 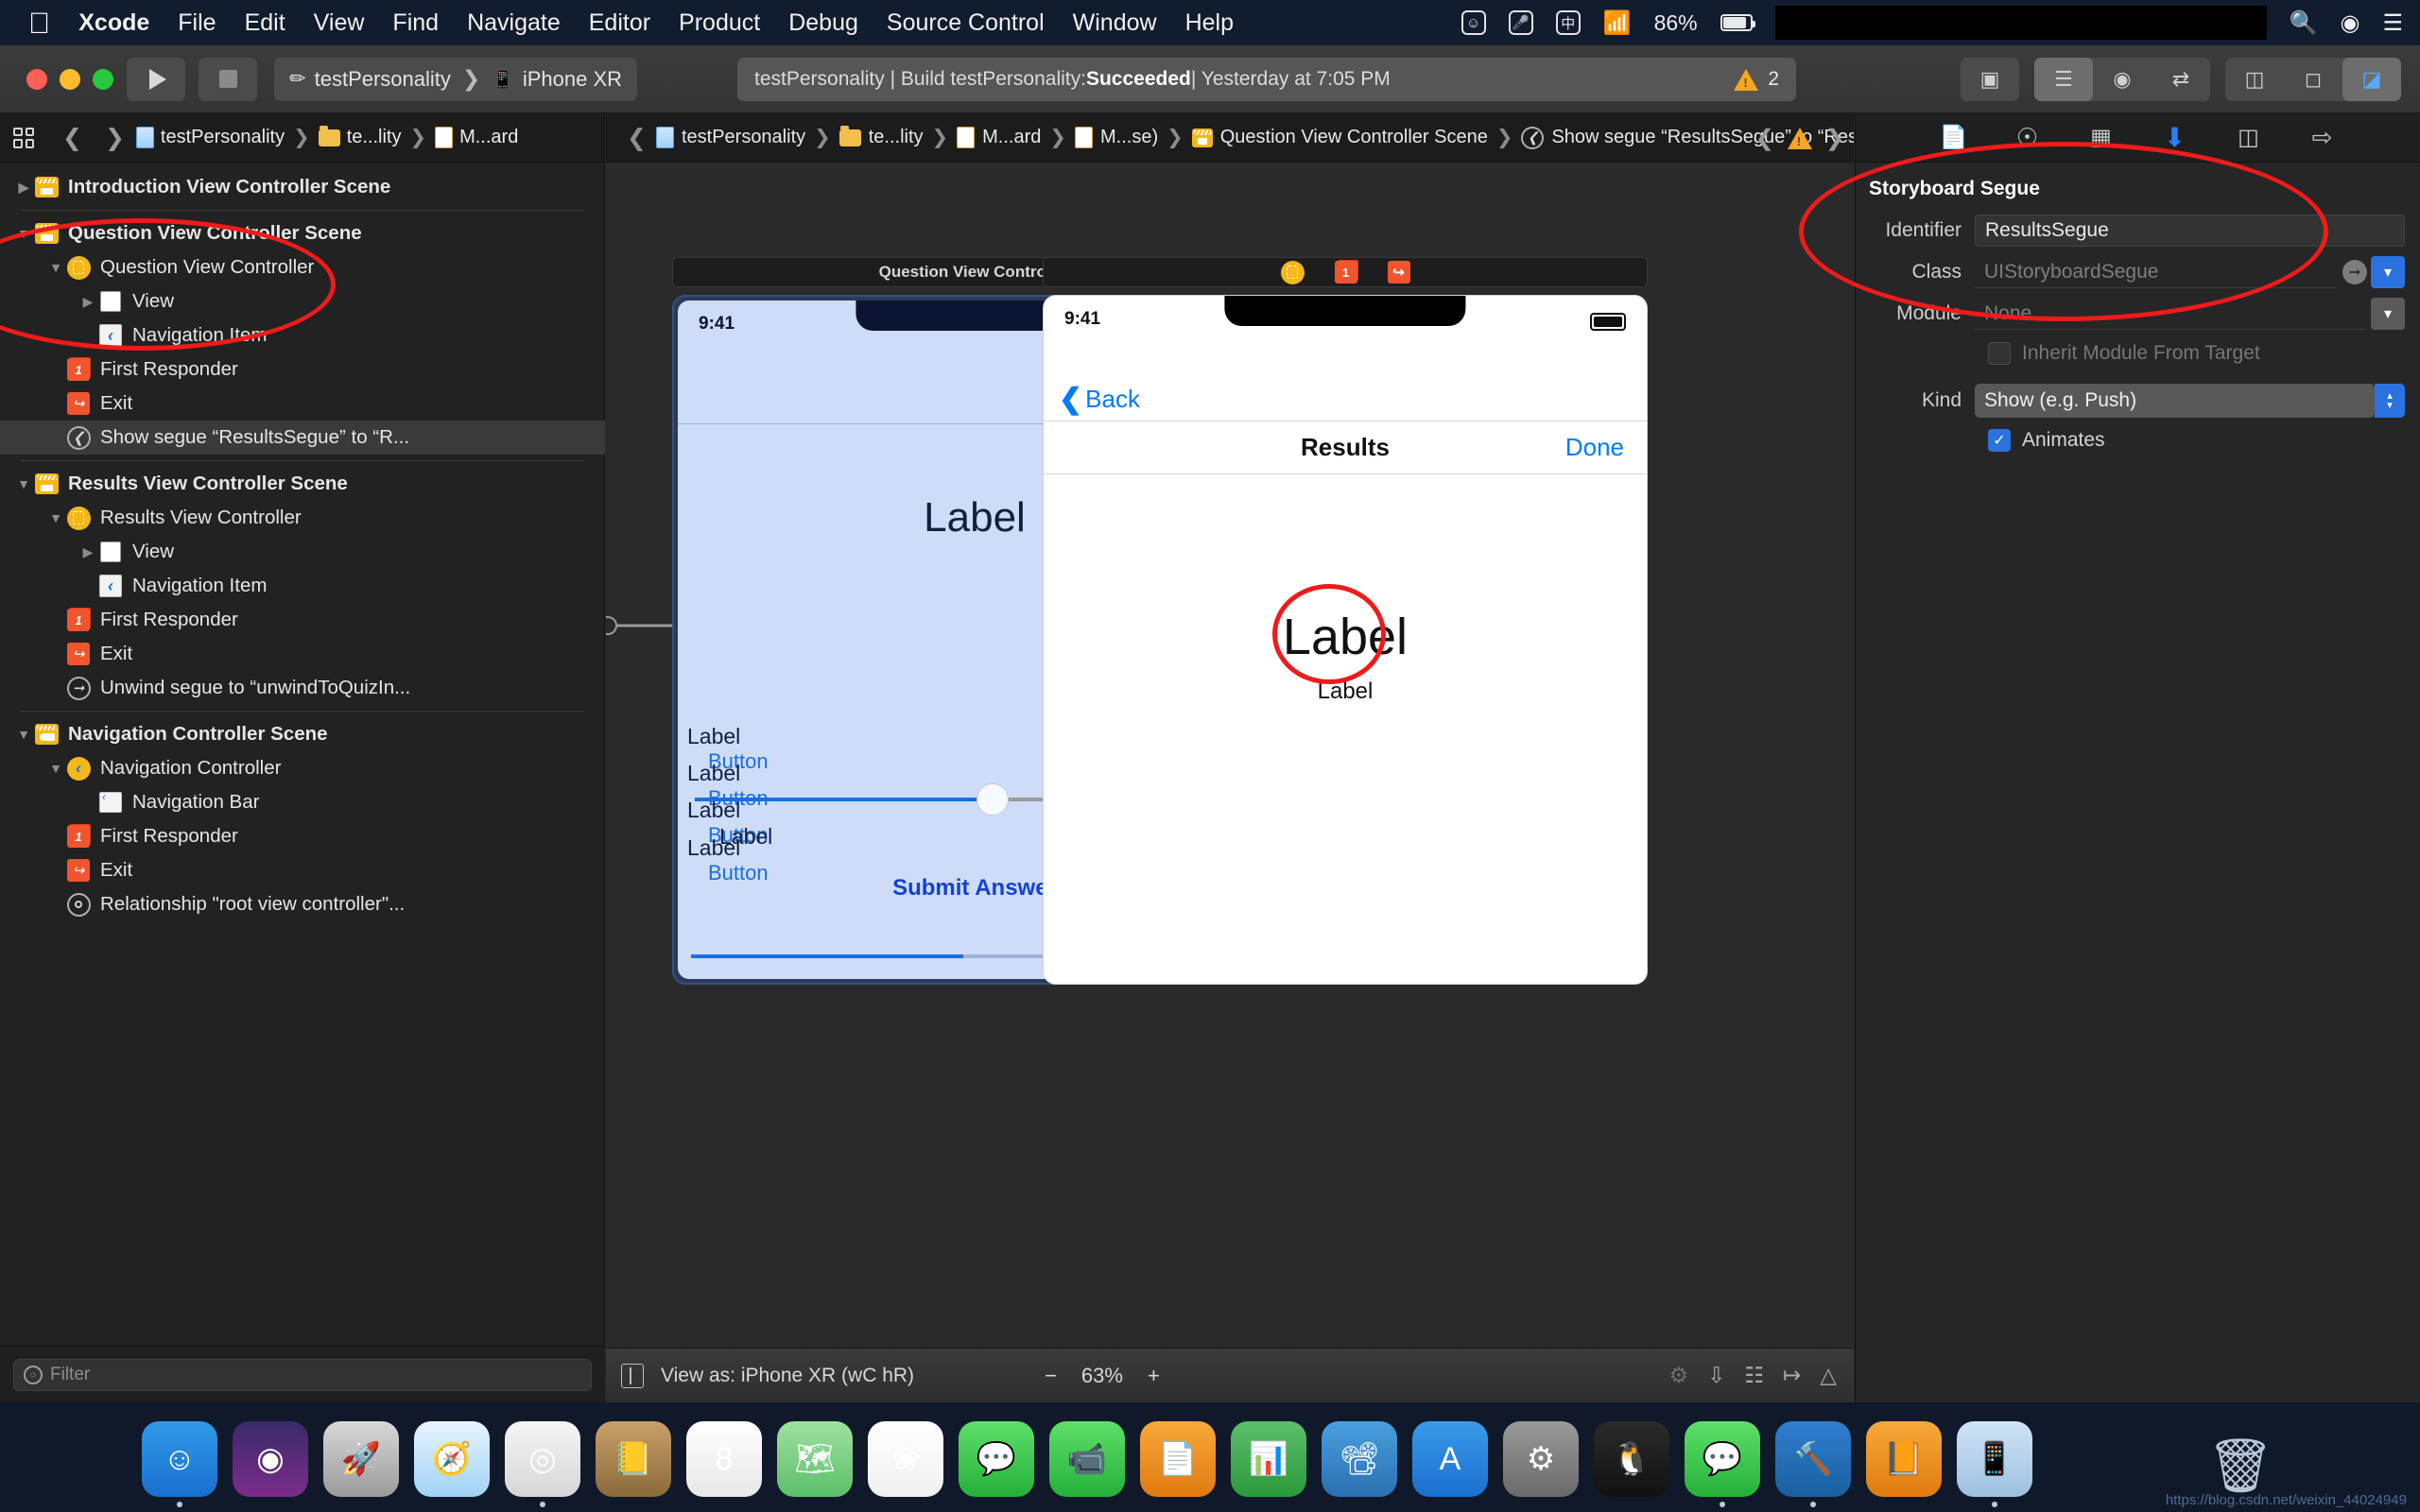 I want to click on first-responder-icon: 1, so click(x=1345, y=272).